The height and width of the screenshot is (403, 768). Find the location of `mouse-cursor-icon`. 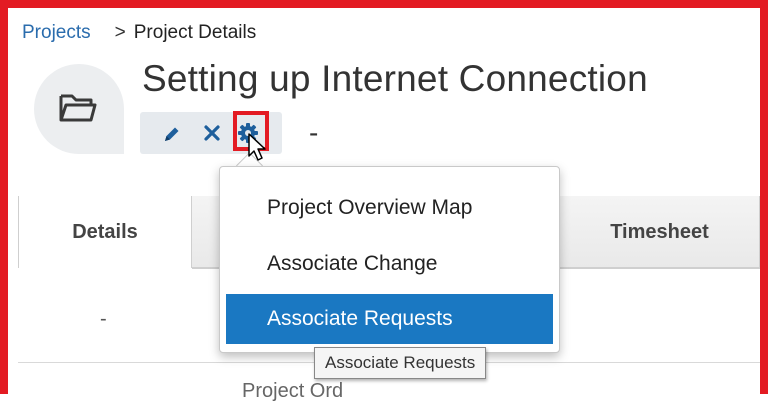

mouse-cursor-icon is located at coordinates (258, 149).